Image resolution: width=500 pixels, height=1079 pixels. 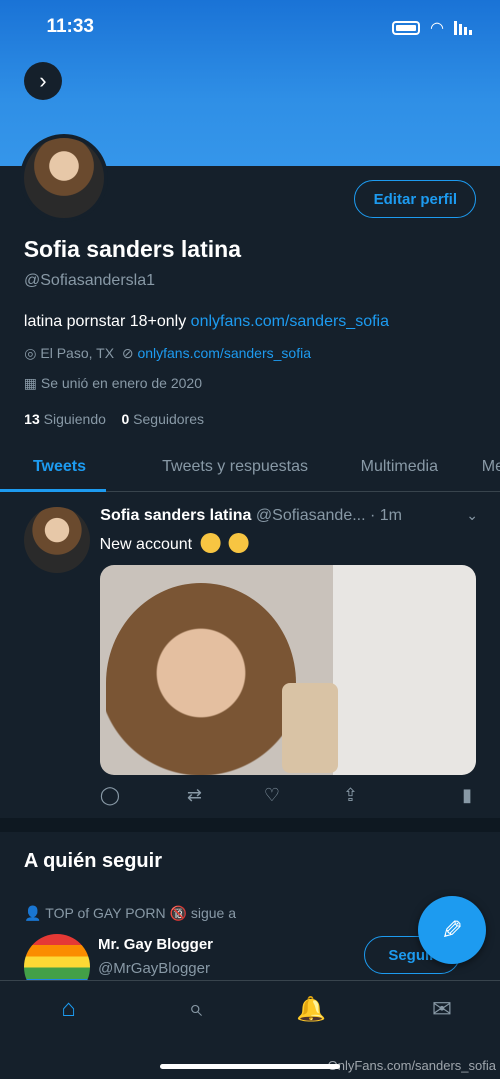 What do you see at coordinates (442, 1009) in the screenshot?
I see `messages-icon: ✉` at bounding box center [442, 1009].